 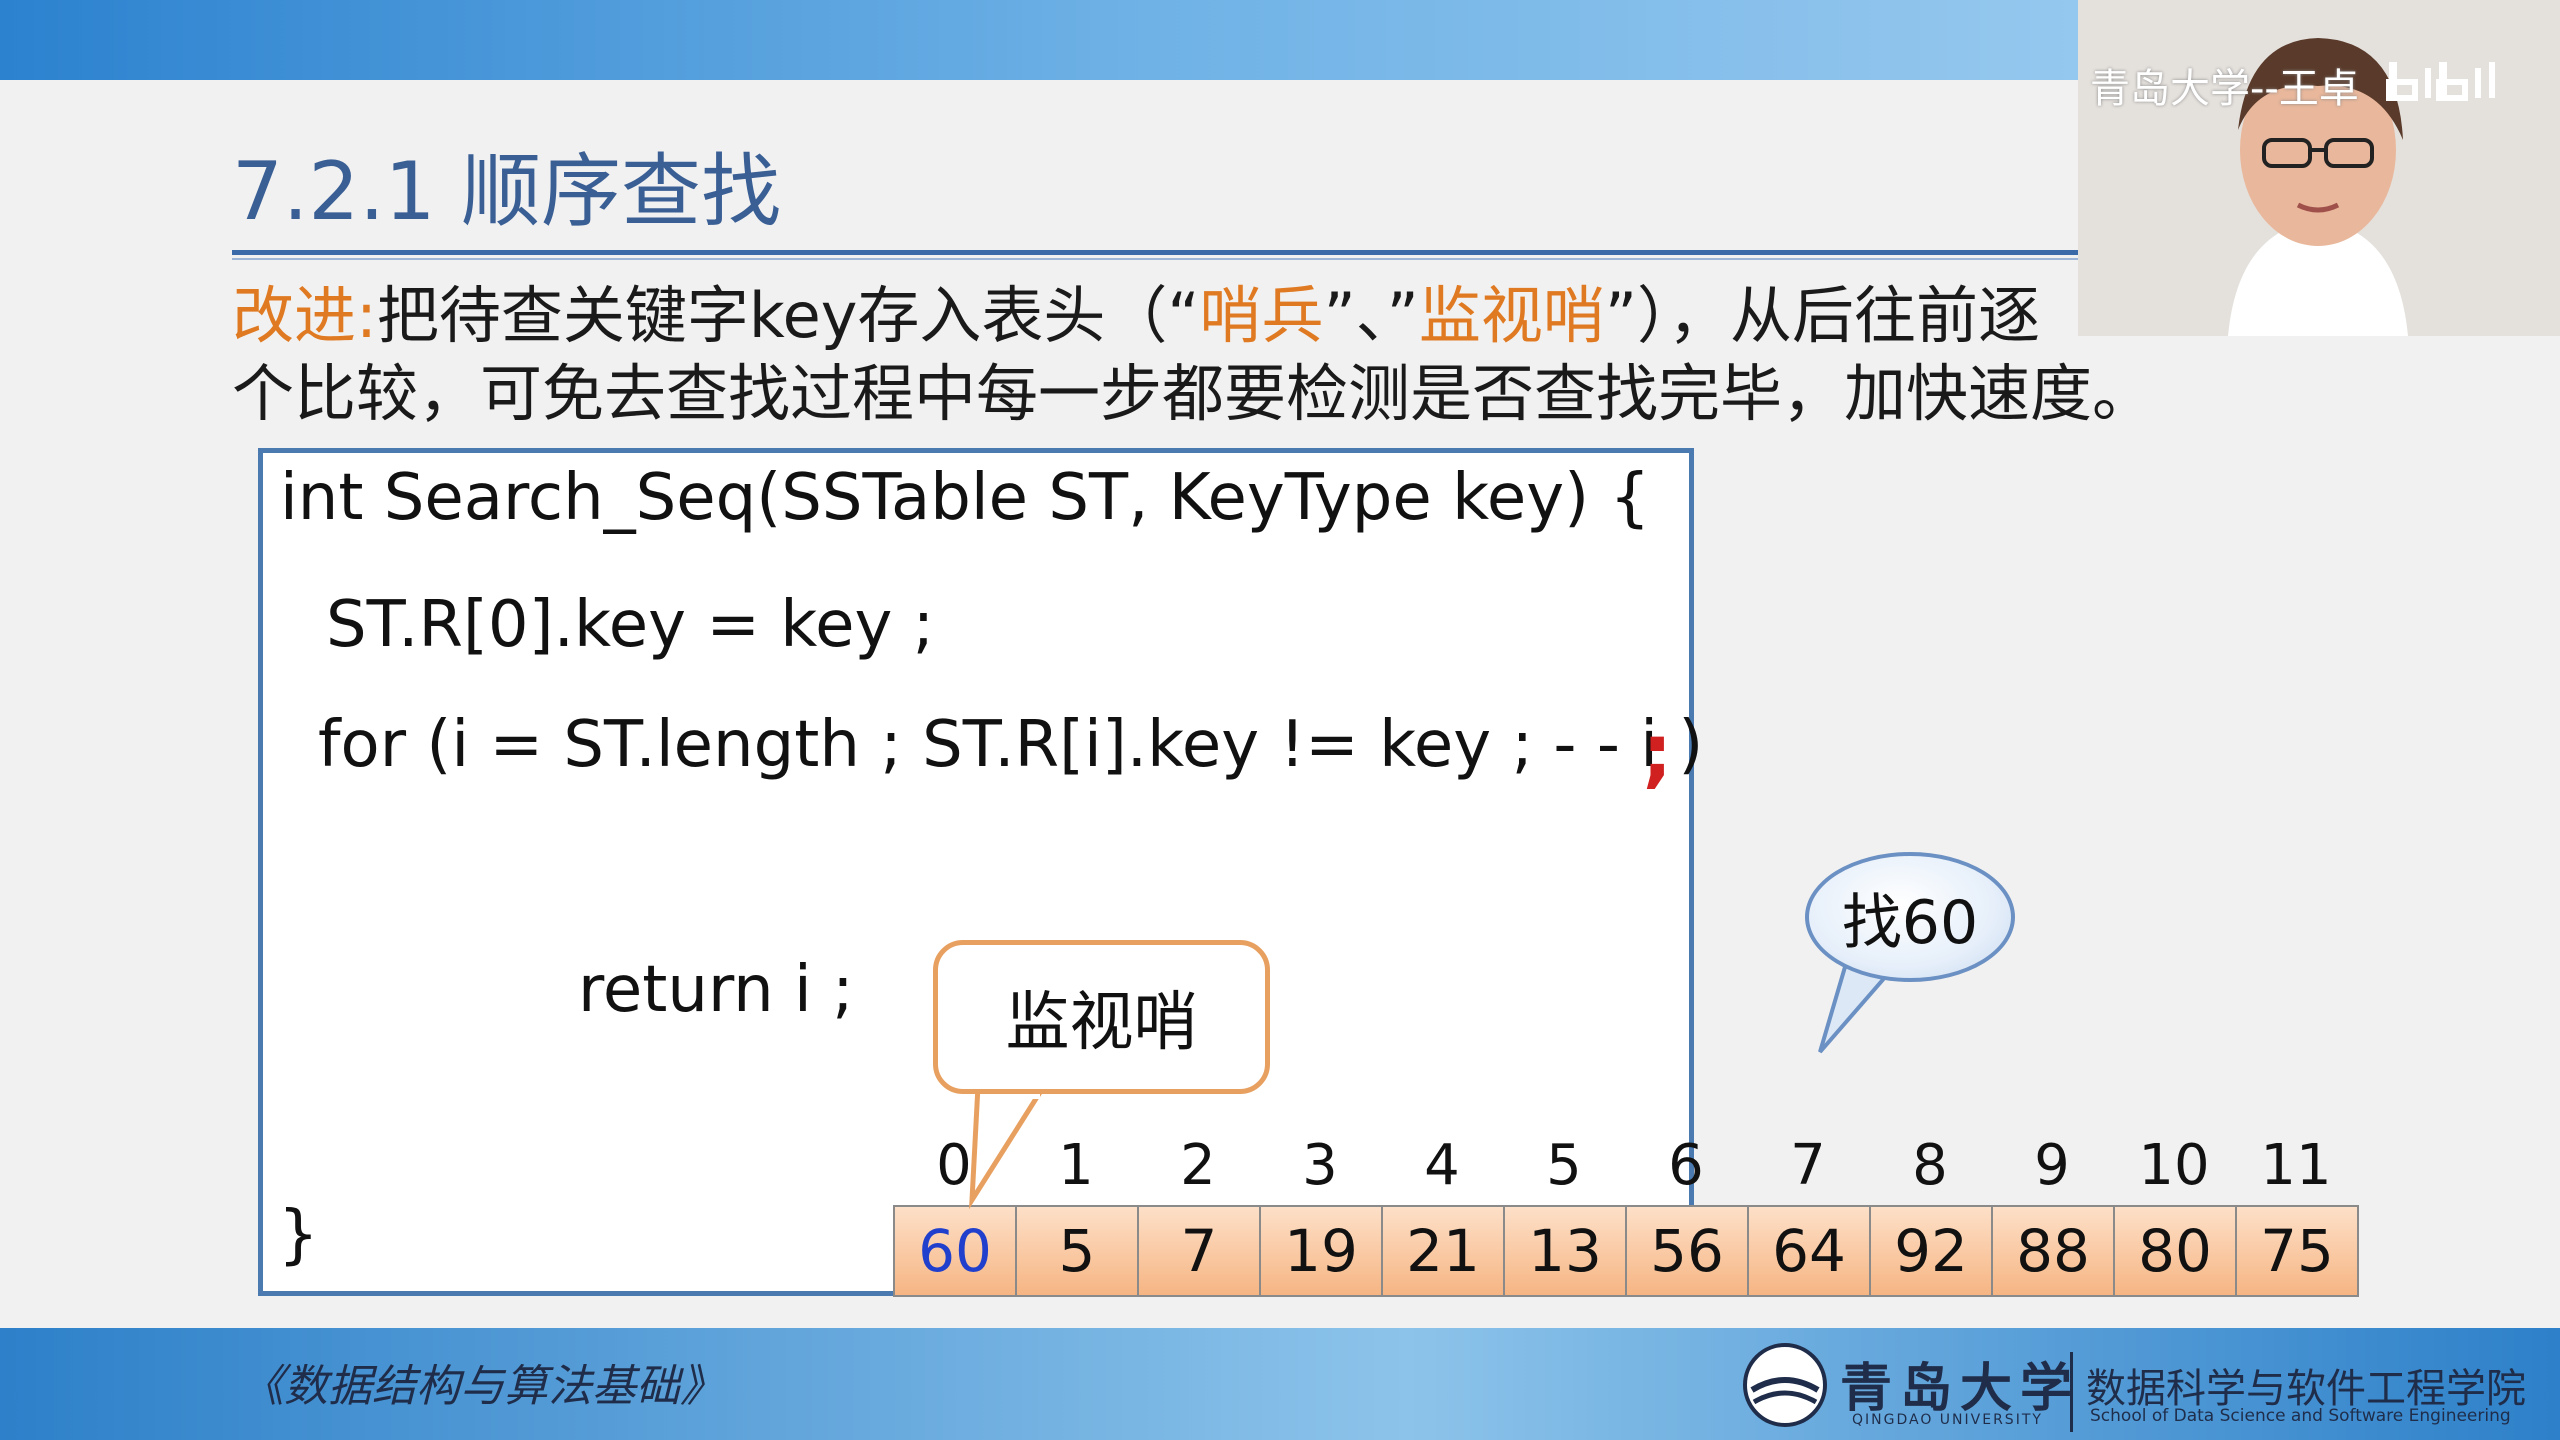 I want to click on monitor-term: 监视哨, so click(x=1511, y=315).